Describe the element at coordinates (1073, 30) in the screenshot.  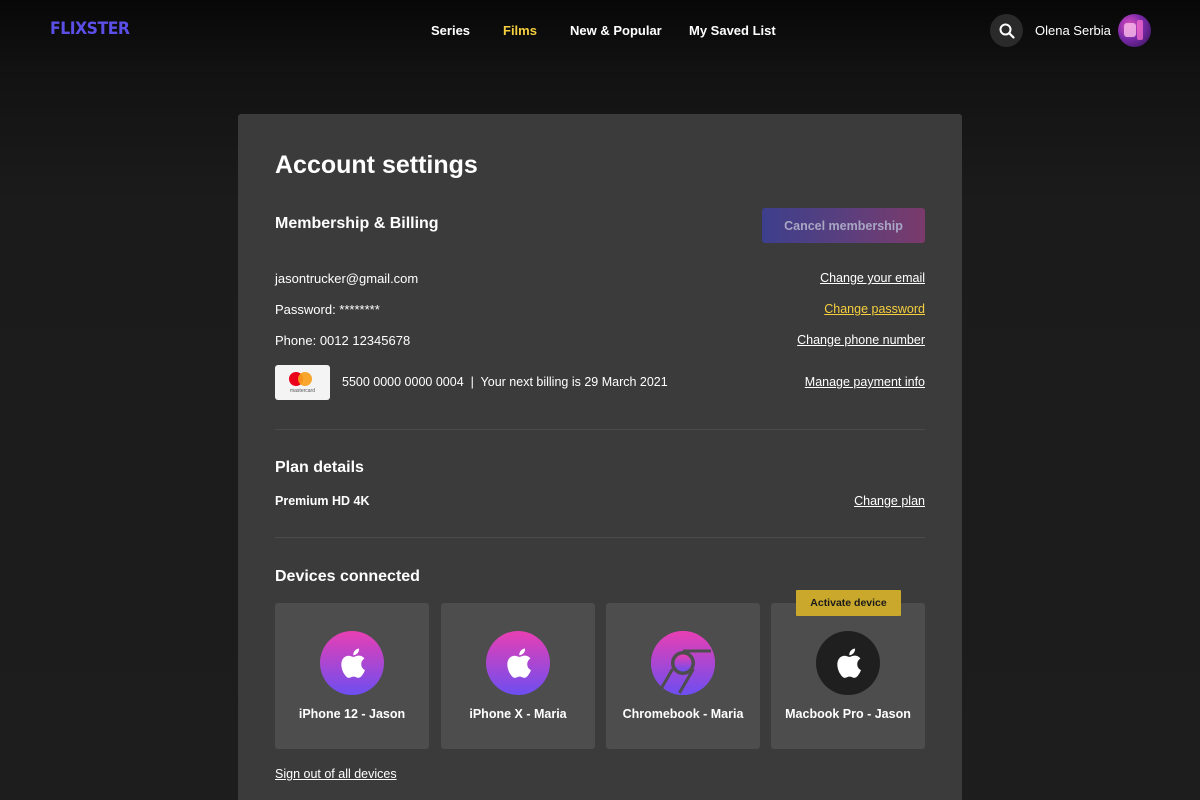
I see `username: Olena Serbia` at that location.